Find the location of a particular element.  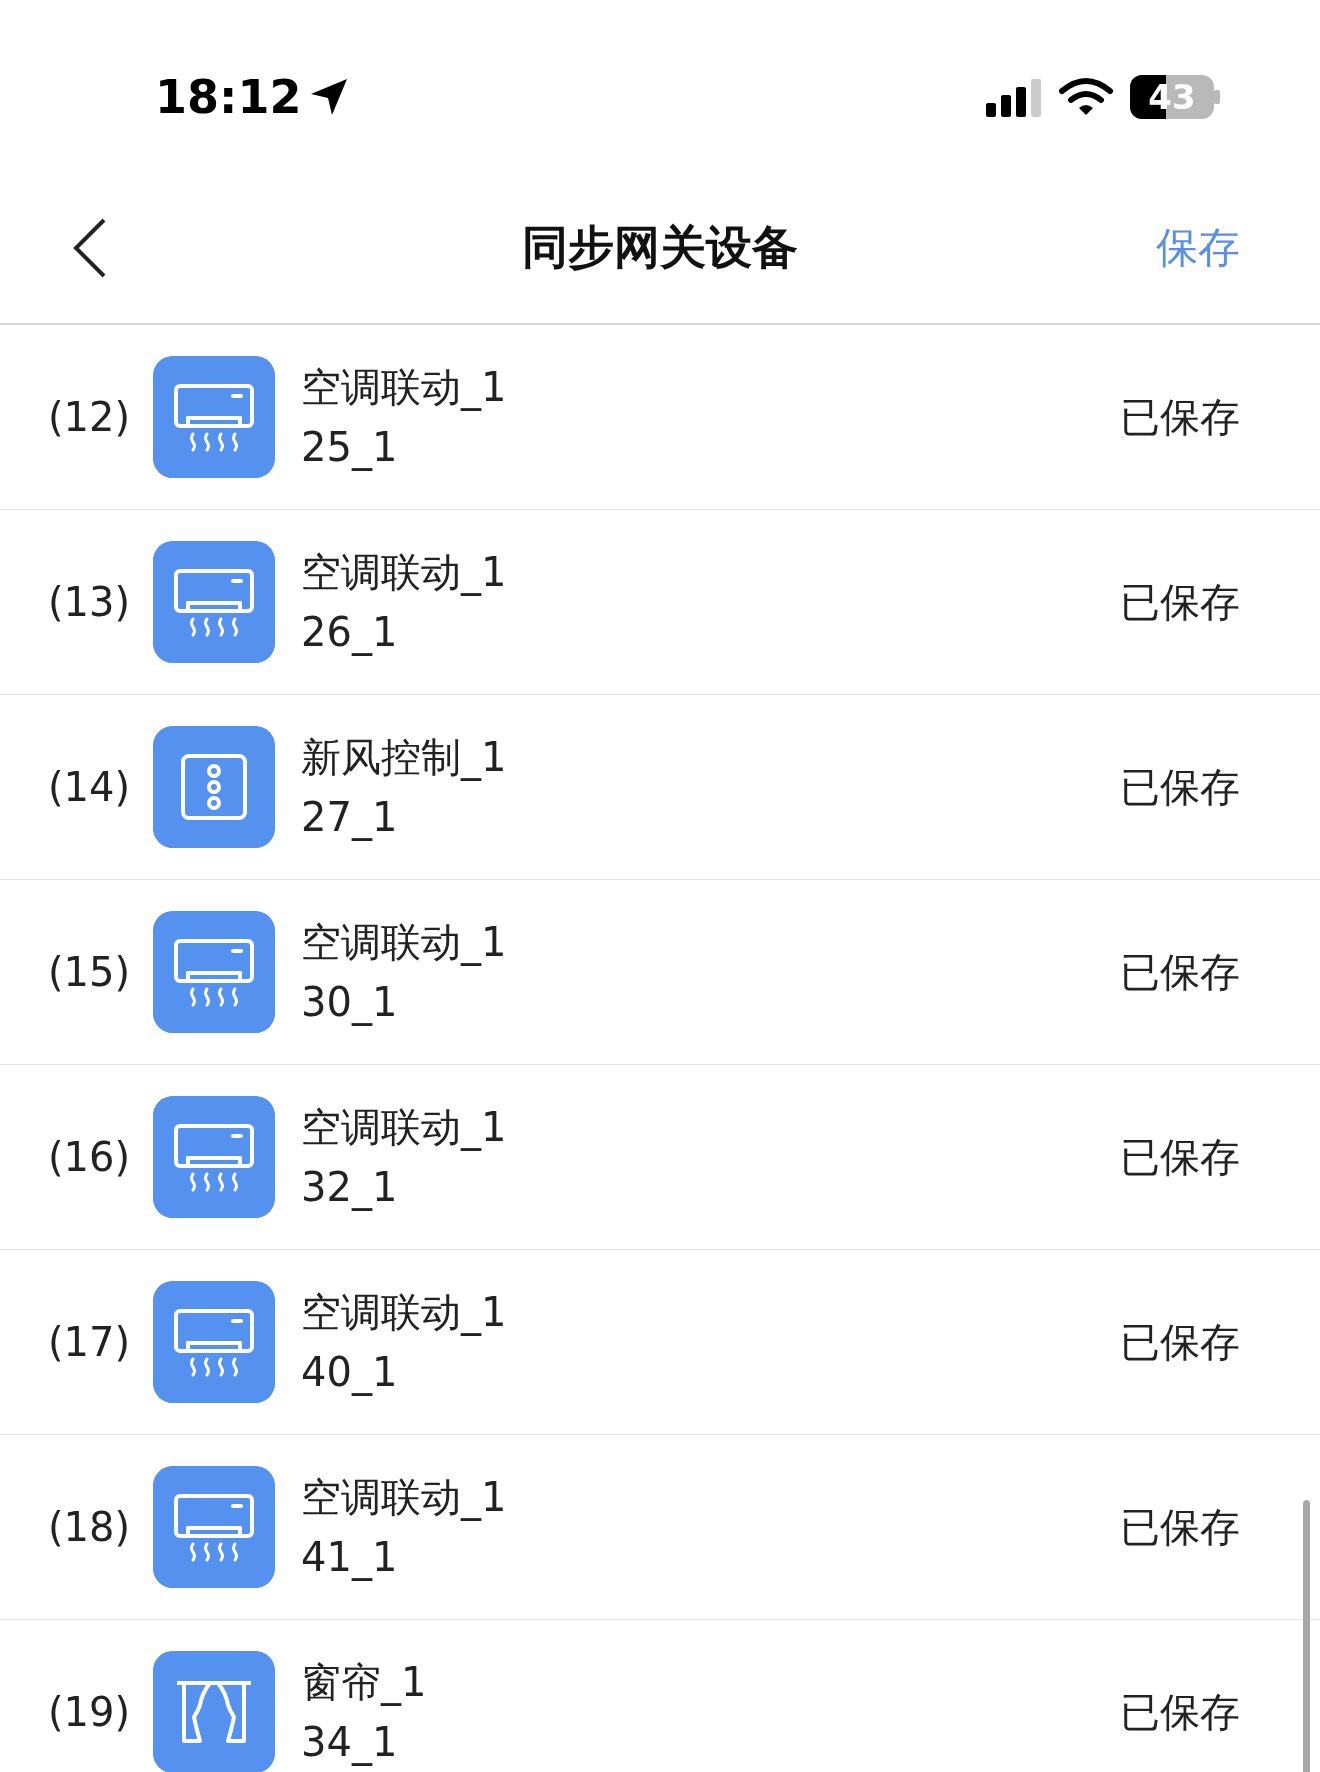

curtain-icon is located at coordinates (214, 1711).